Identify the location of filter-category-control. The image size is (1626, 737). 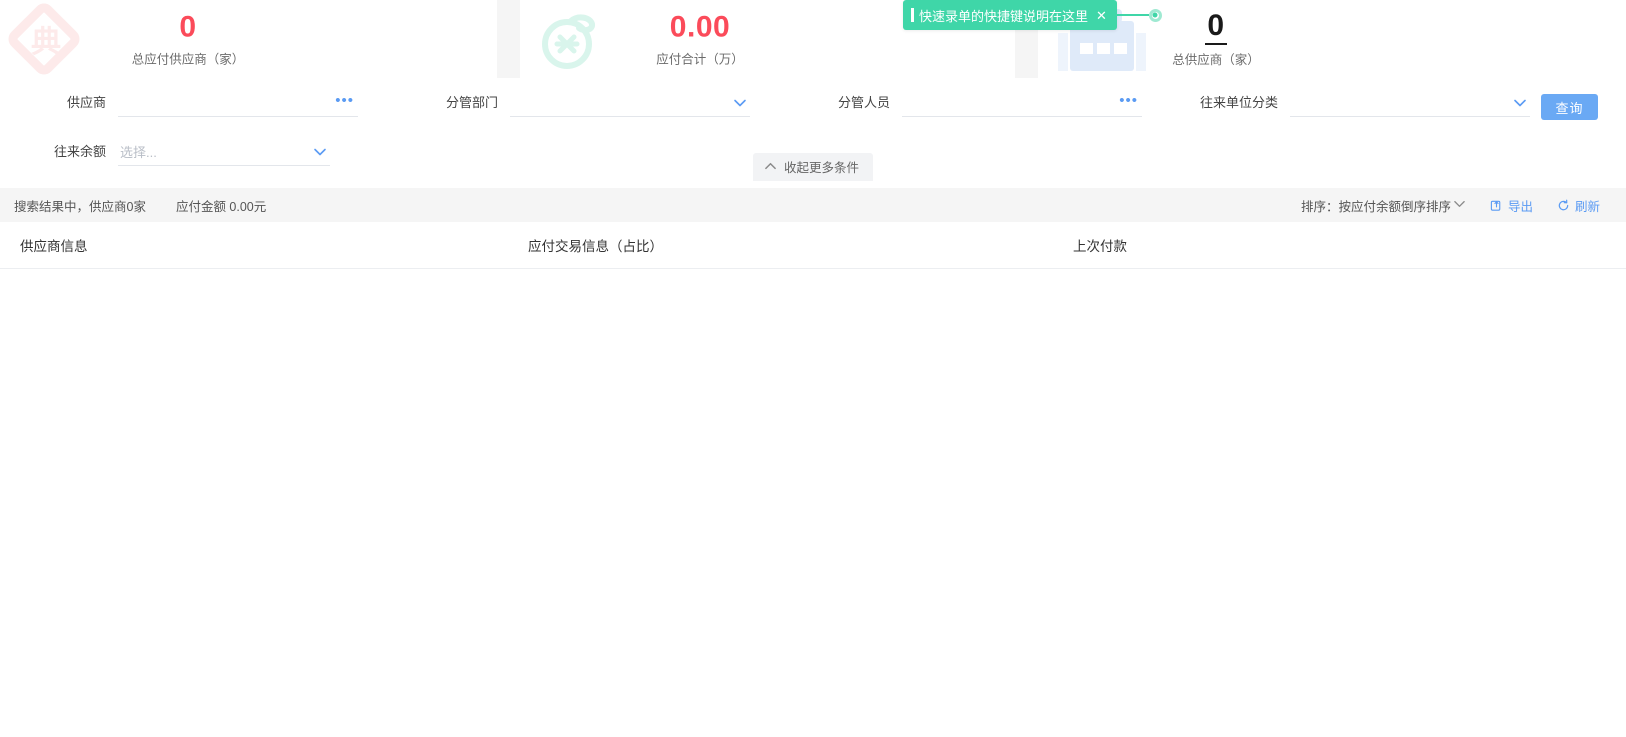
(1410, 103).